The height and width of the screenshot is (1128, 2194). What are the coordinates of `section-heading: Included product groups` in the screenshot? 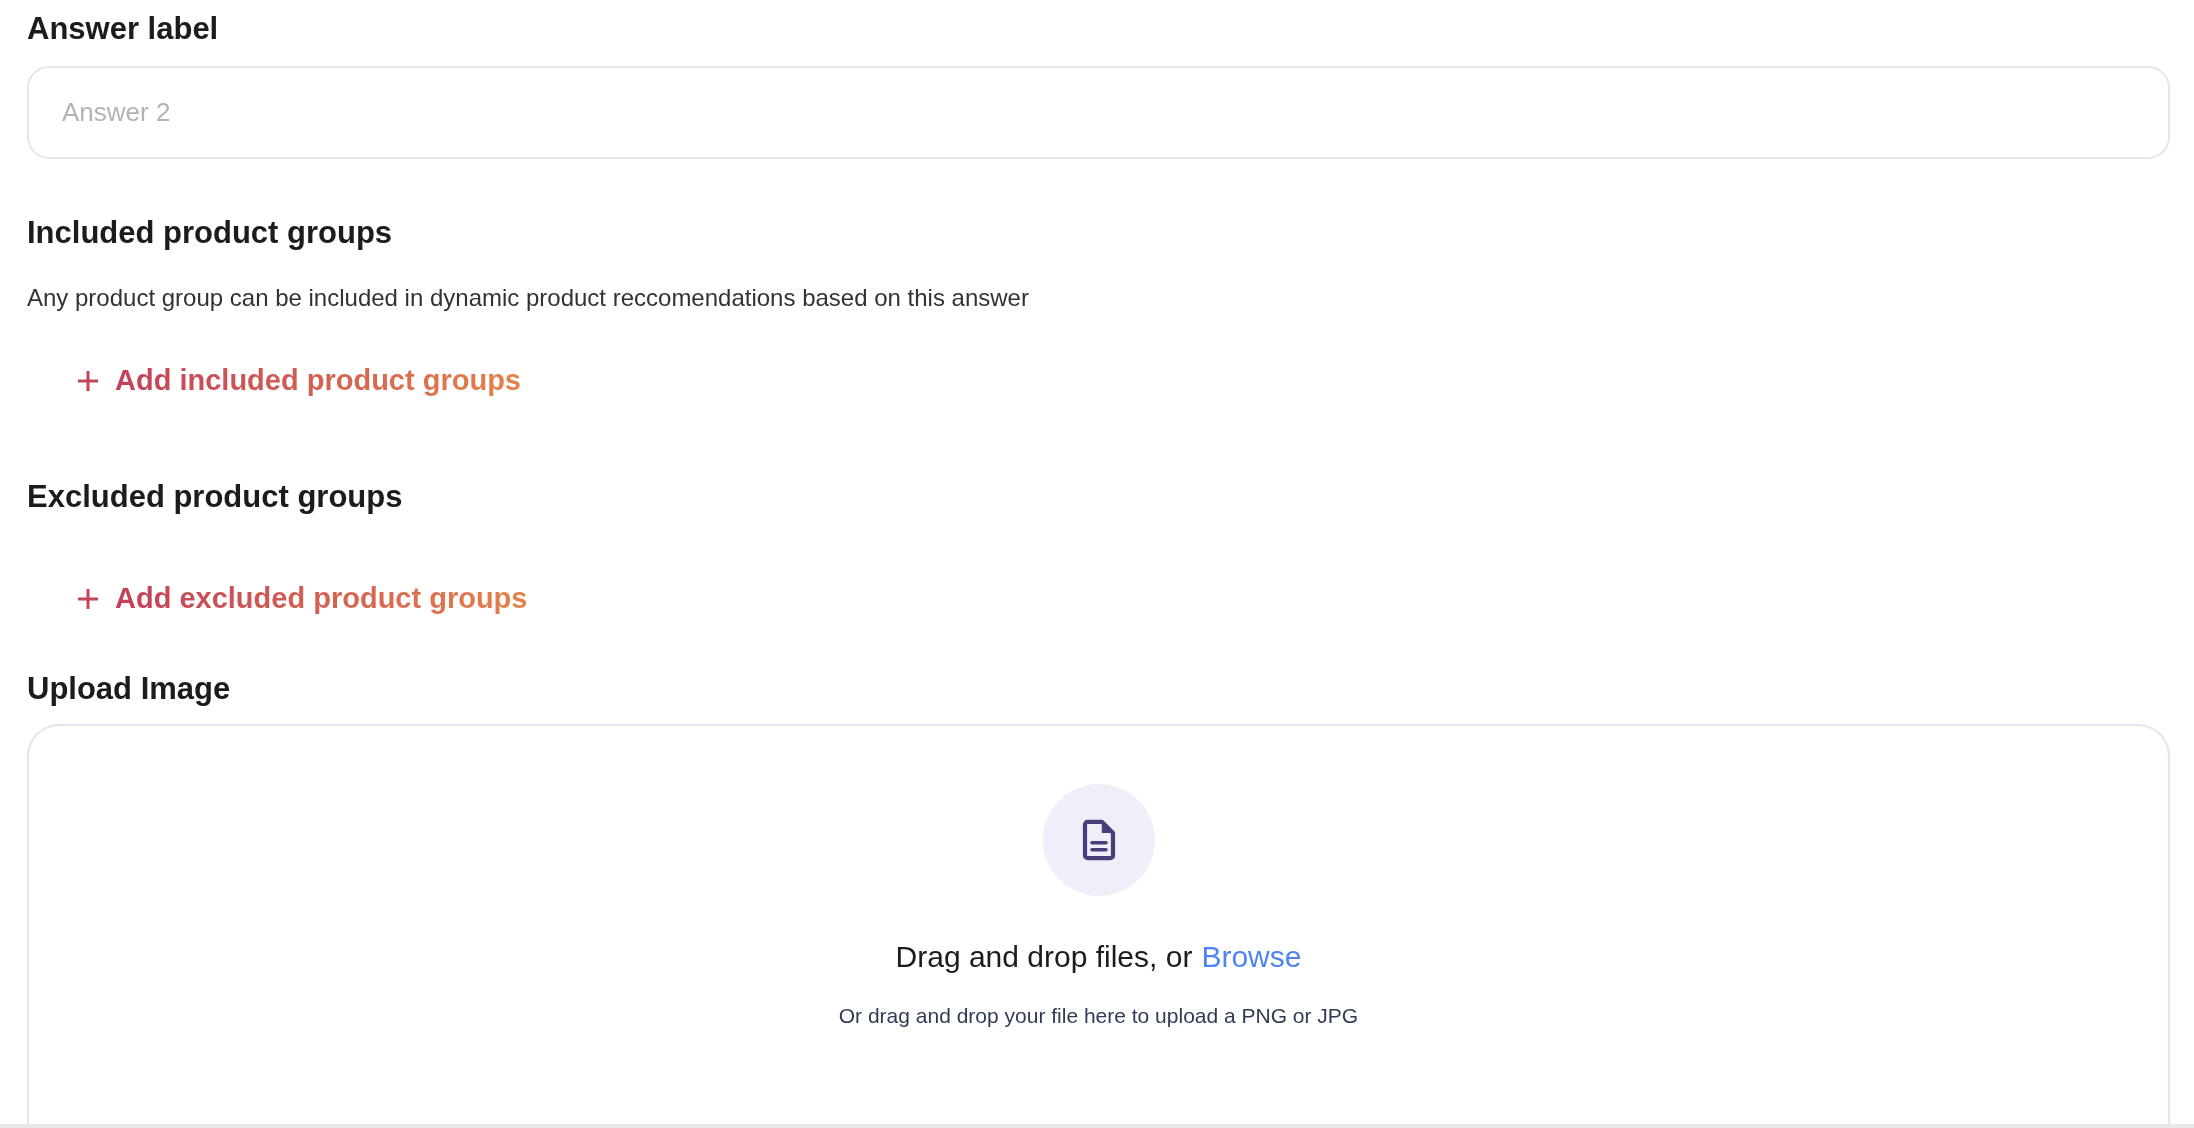 It's located at (210, 233).